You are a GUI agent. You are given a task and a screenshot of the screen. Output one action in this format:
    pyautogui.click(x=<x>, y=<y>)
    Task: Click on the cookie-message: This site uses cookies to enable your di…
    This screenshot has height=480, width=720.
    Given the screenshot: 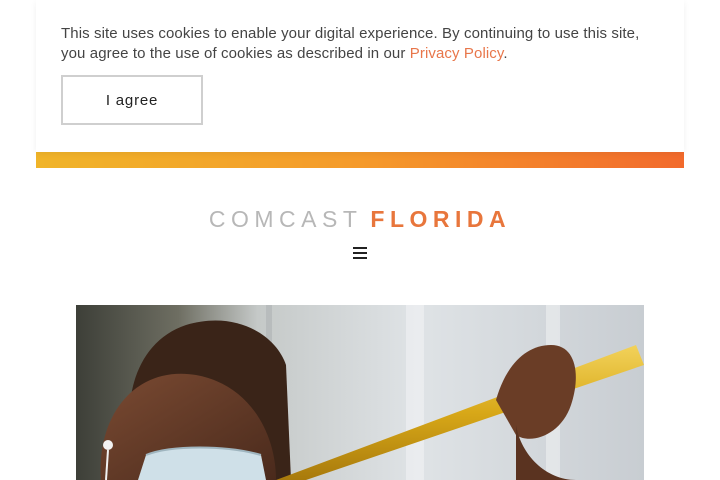 What is the action you would take?
    pyautogui.click(x=356, y=44)
    